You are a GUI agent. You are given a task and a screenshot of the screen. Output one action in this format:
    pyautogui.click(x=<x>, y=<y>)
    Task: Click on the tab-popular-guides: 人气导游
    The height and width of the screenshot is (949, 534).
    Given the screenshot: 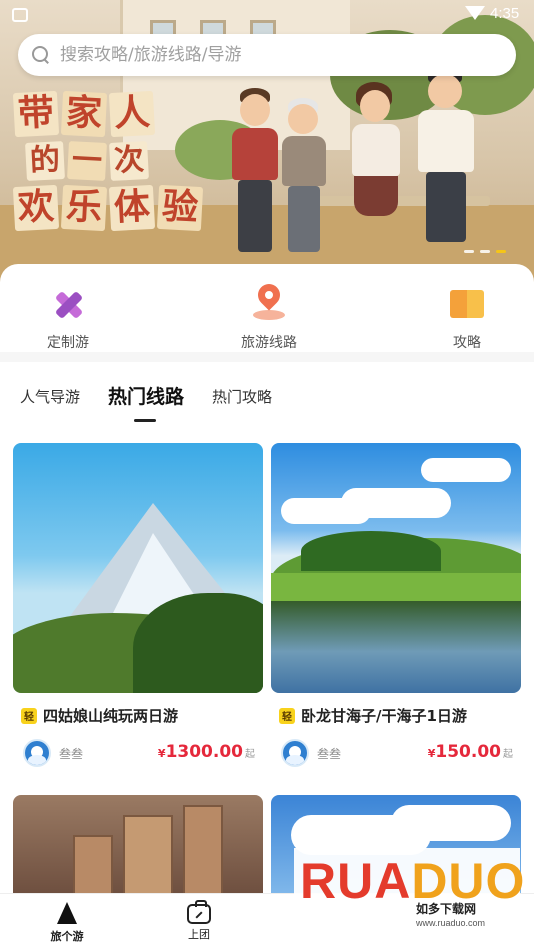 What is the action you would take?
    pyautogui.click(x=50, y=396)
    